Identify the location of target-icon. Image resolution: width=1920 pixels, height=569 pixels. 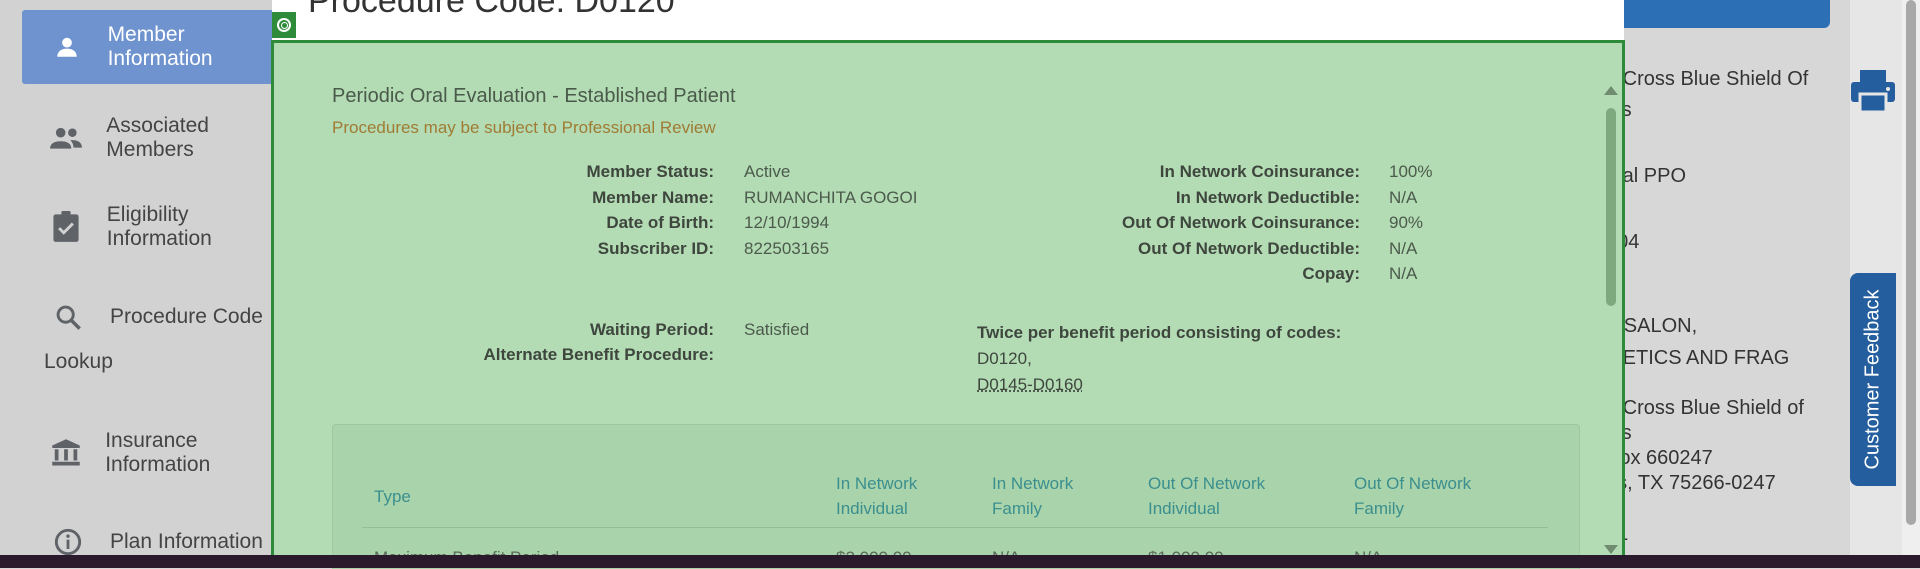
(284, 25).